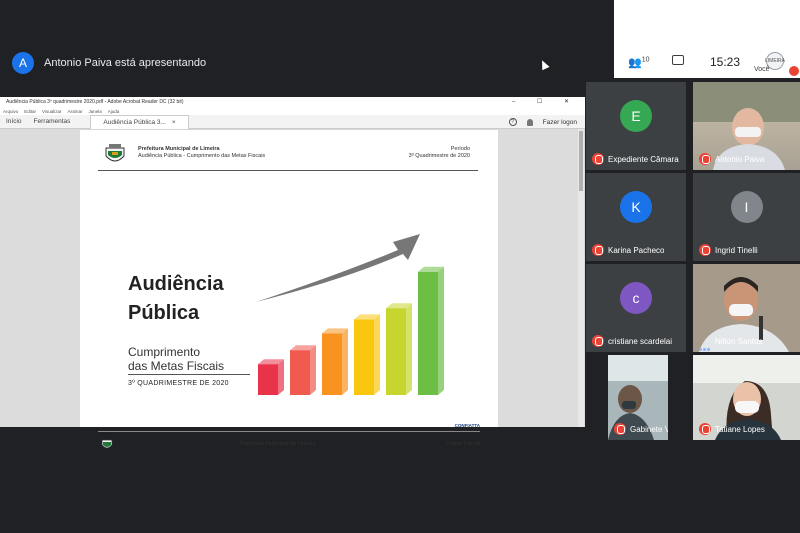 The image size is (800, 533). Describe the element at coordinates (581, 161) in the screenshot. I see `scrollbar-thumb` at that location.